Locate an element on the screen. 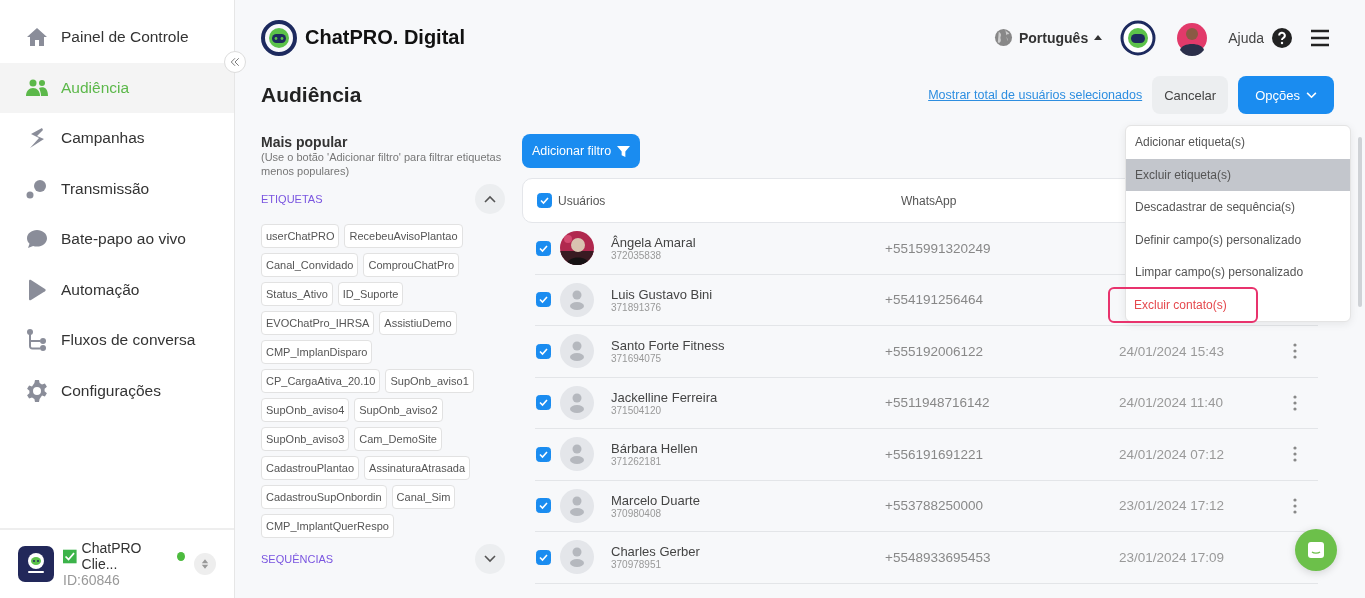 This screenshot has height=598, width=1365. tag-chip: ID_Suporte is located at coordinates (370, 294).